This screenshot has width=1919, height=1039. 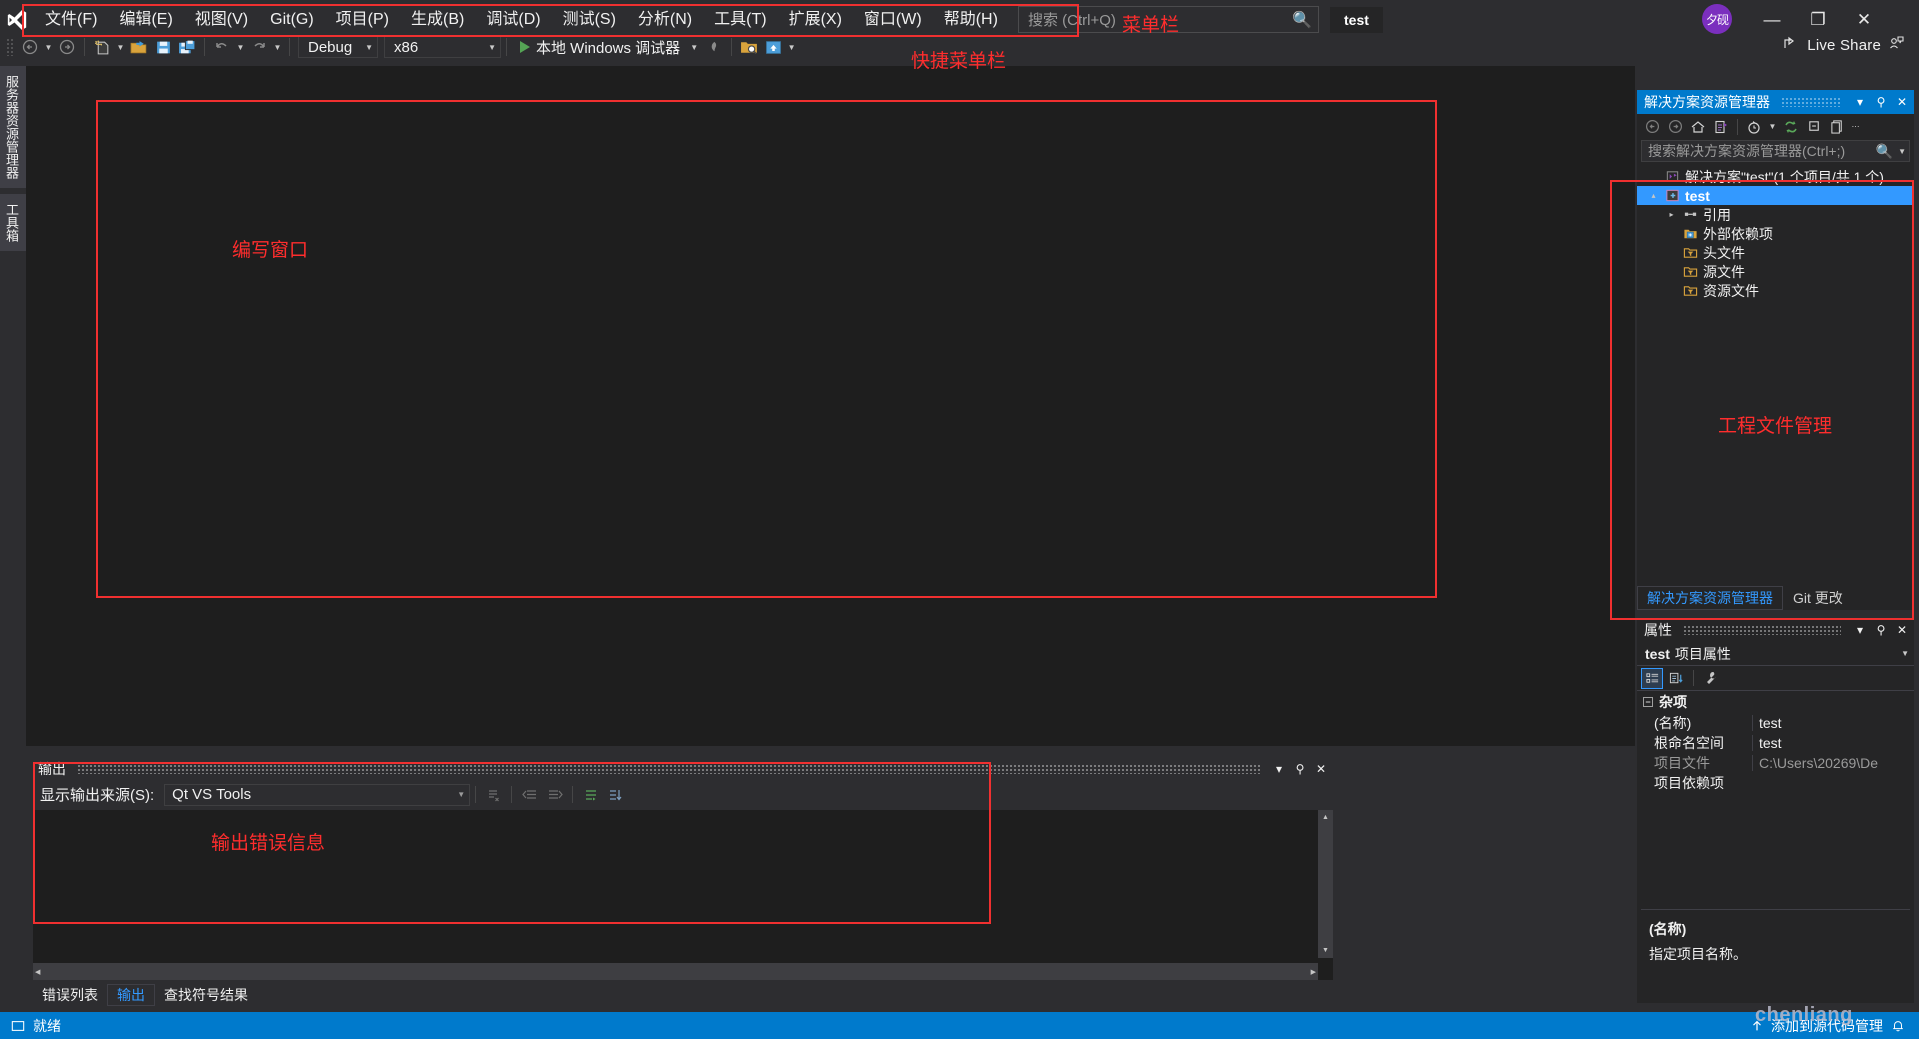 I want to click on navigate-backward-icon, so click(x=30, y=47).